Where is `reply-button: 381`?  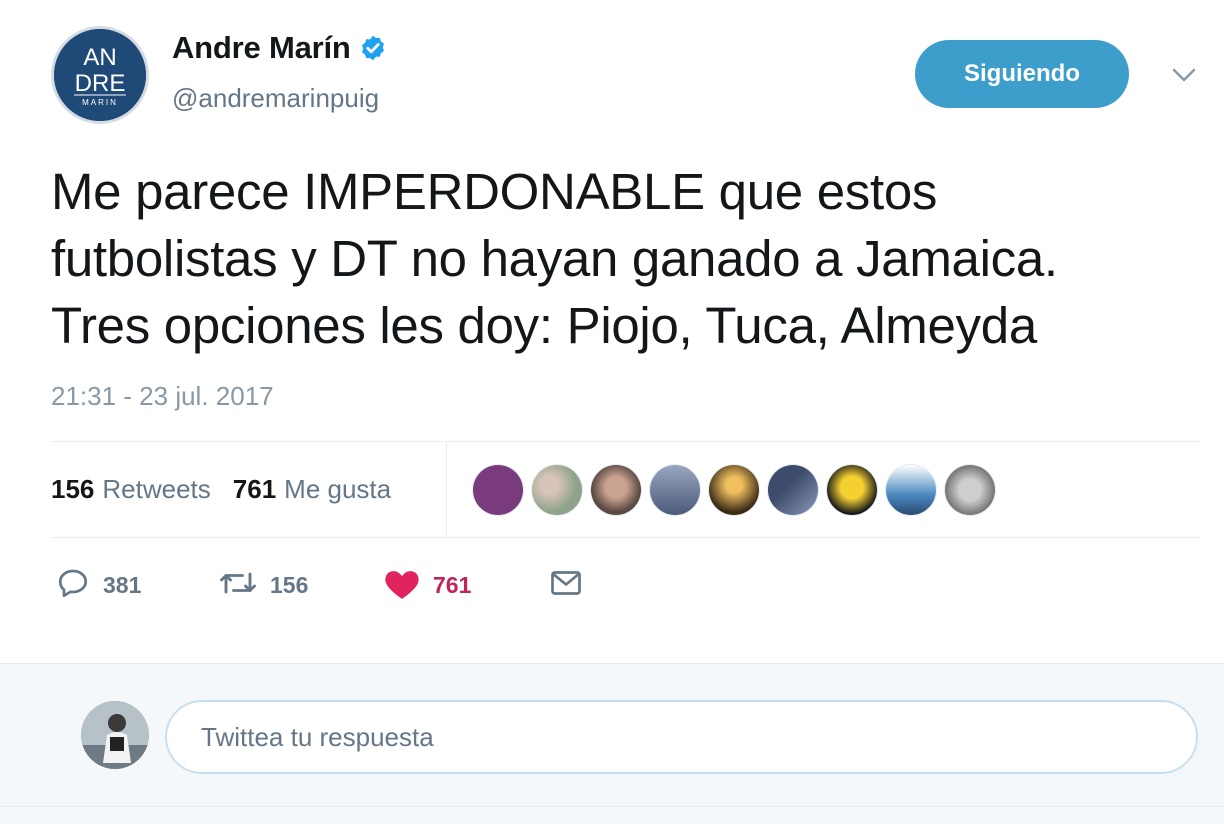 reply-button: 381 is located at coordinates (98, 585).